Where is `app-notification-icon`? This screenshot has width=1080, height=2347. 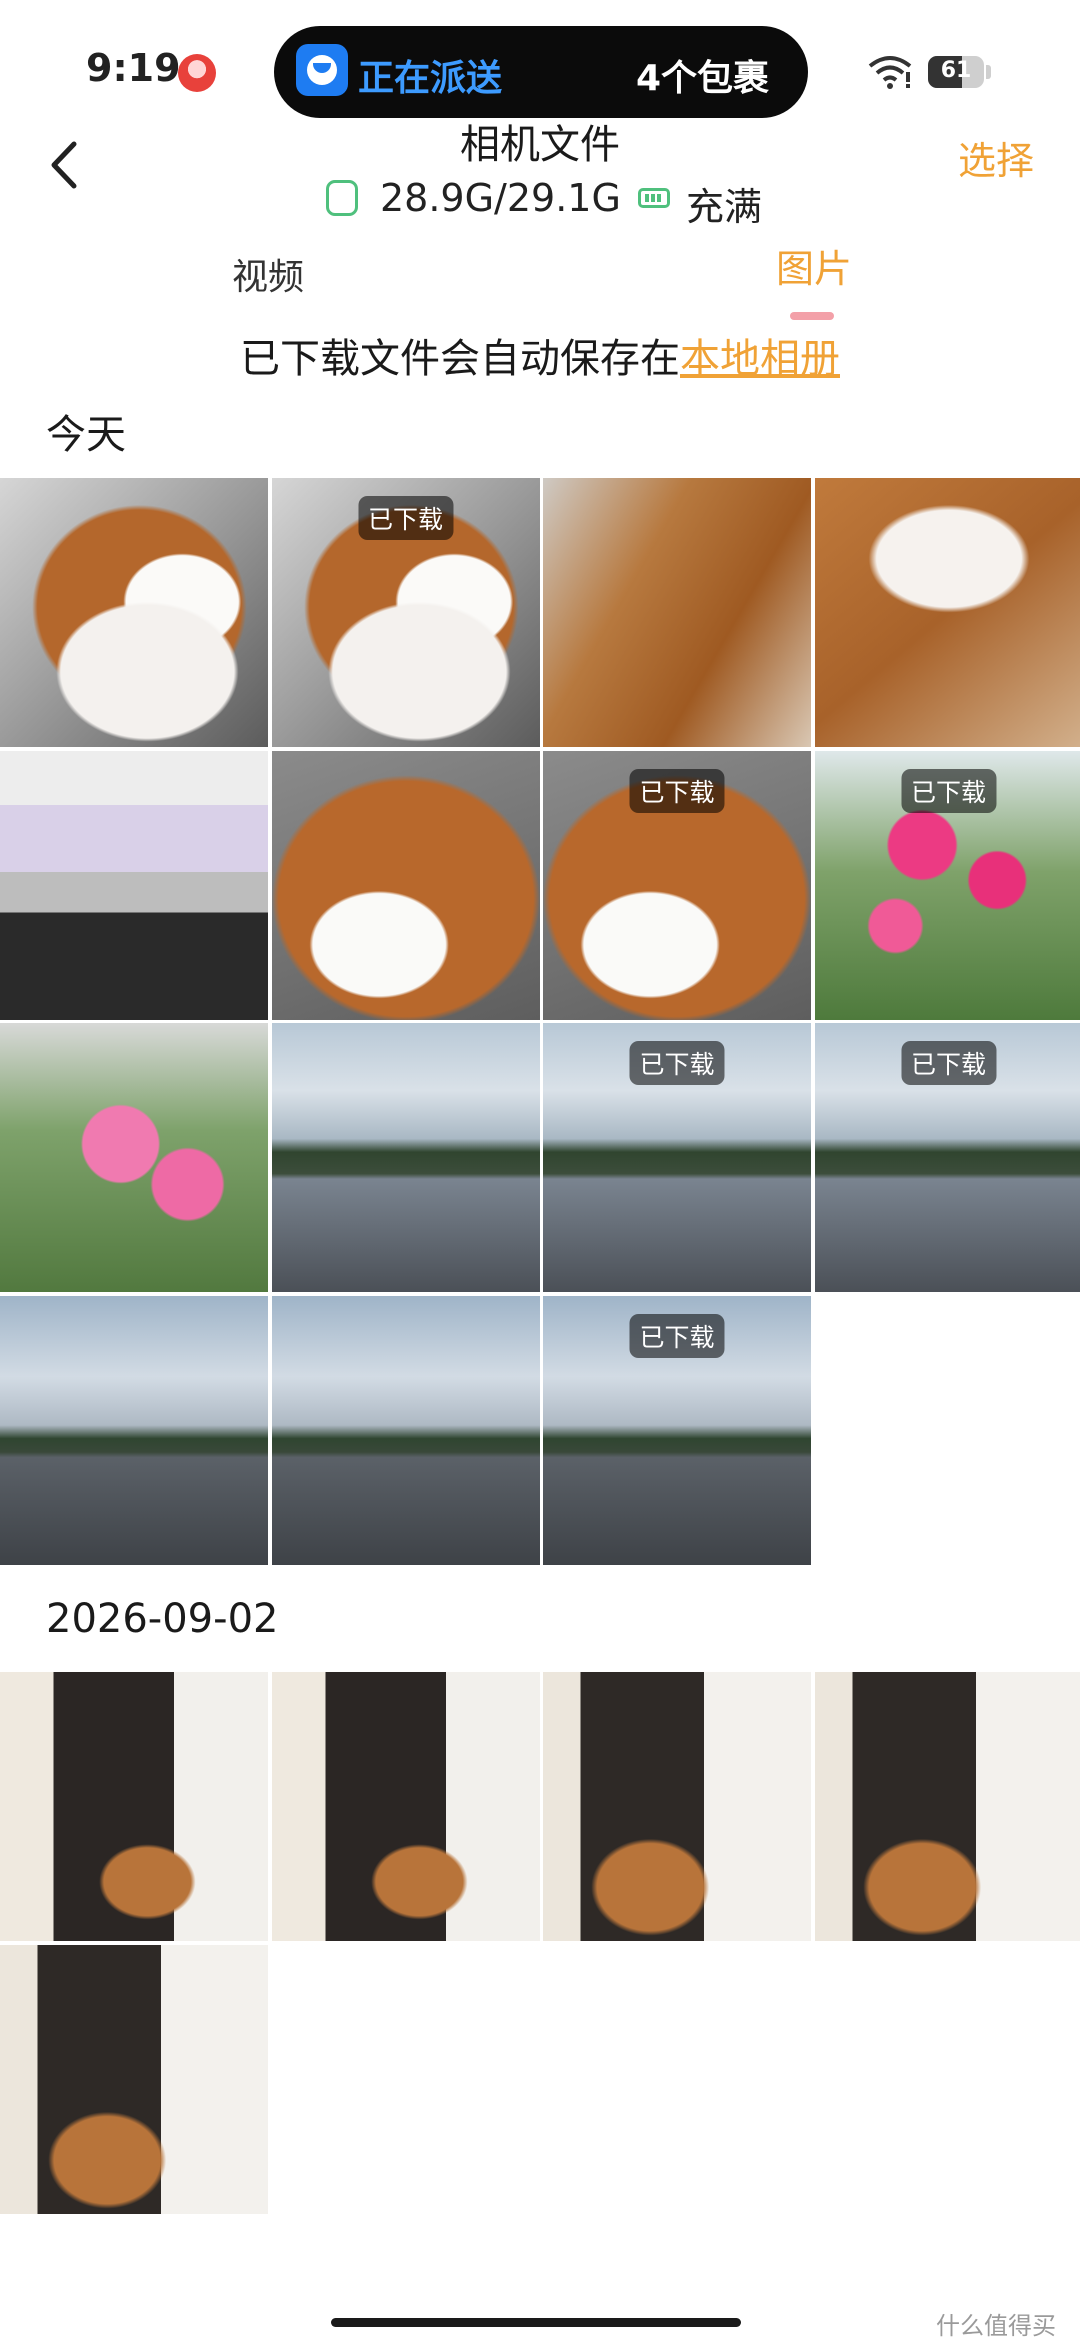
app-notification-icon is located at coordinates (197, 73).